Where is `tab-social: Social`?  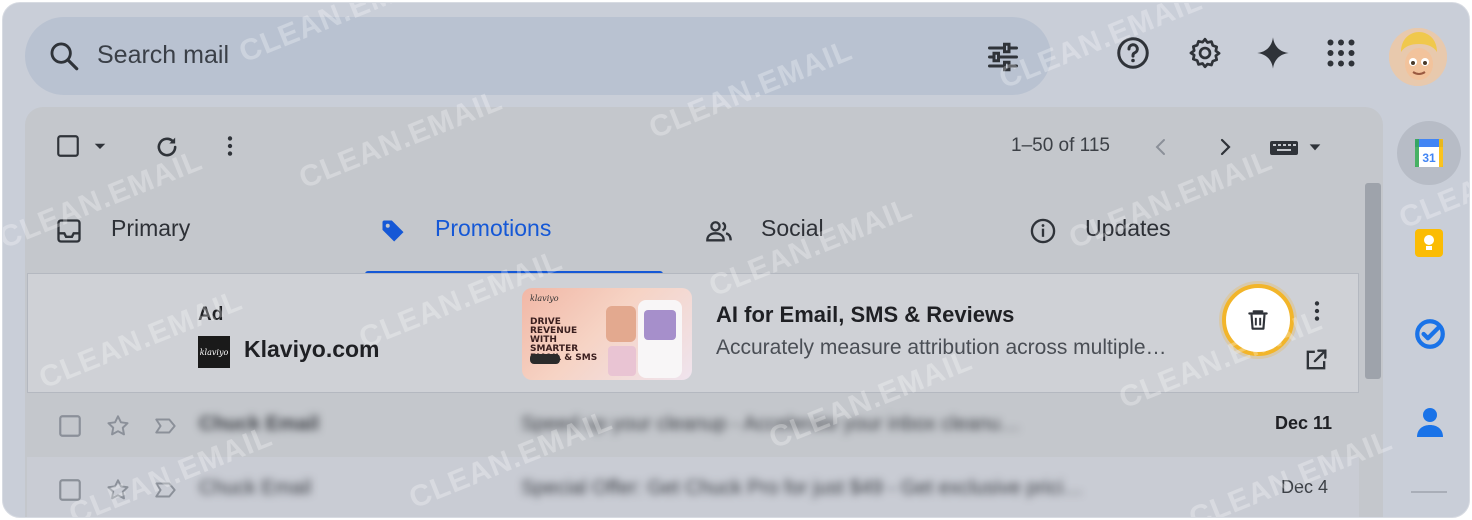
tab-social: Social is located at coordinates (835, 245).